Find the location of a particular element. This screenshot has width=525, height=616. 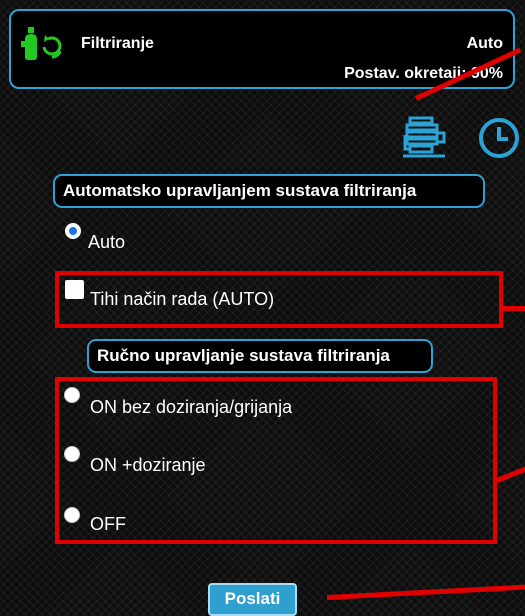

pump-motor-icon is located at coordinates (424, 140).